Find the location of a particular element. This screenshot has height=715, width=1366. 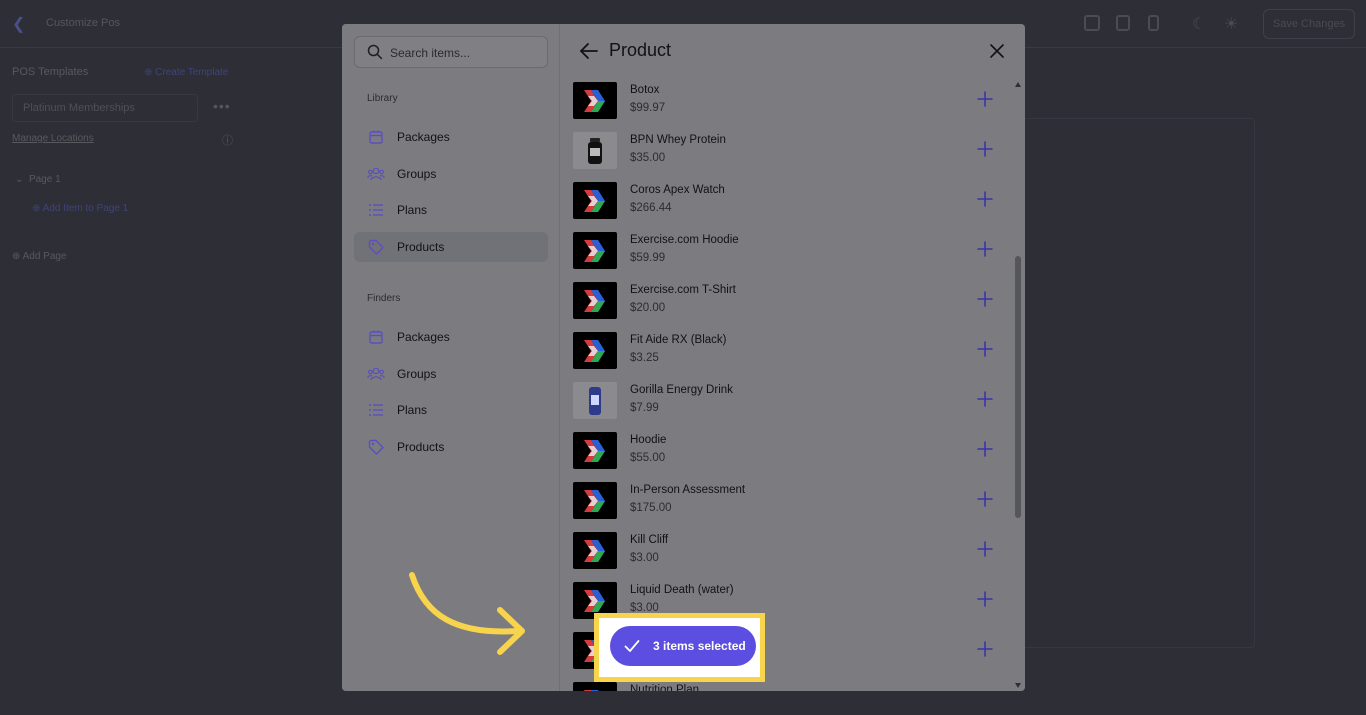

product-row: Coros Apex Watch $266.44 is located at coordinates (787, 207).